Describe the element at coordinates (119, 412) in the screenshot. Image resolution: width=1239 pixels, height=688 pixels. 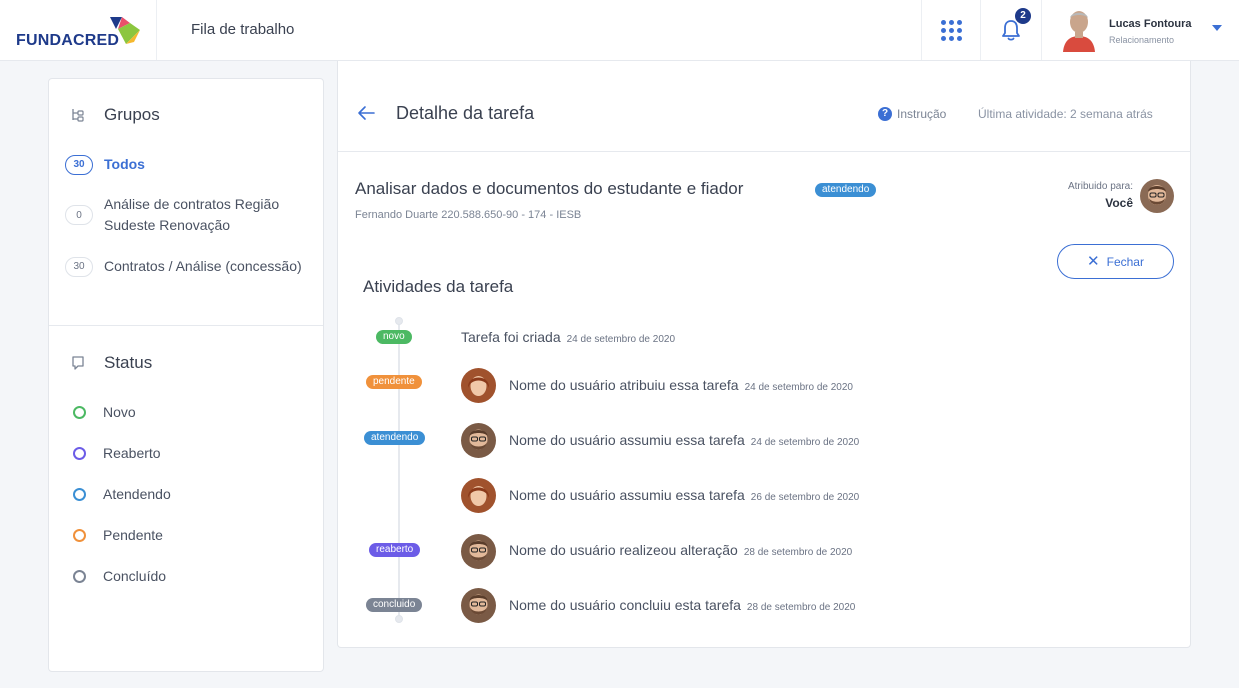
I see `status-label: Novo` at that location.